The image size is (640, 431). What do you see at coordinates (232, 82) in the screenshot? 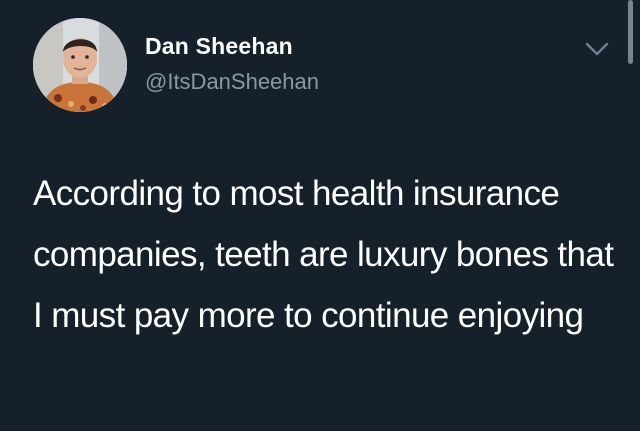
I see `author-handle: @ItsDanSheehan` at bounding box center [232, 82].